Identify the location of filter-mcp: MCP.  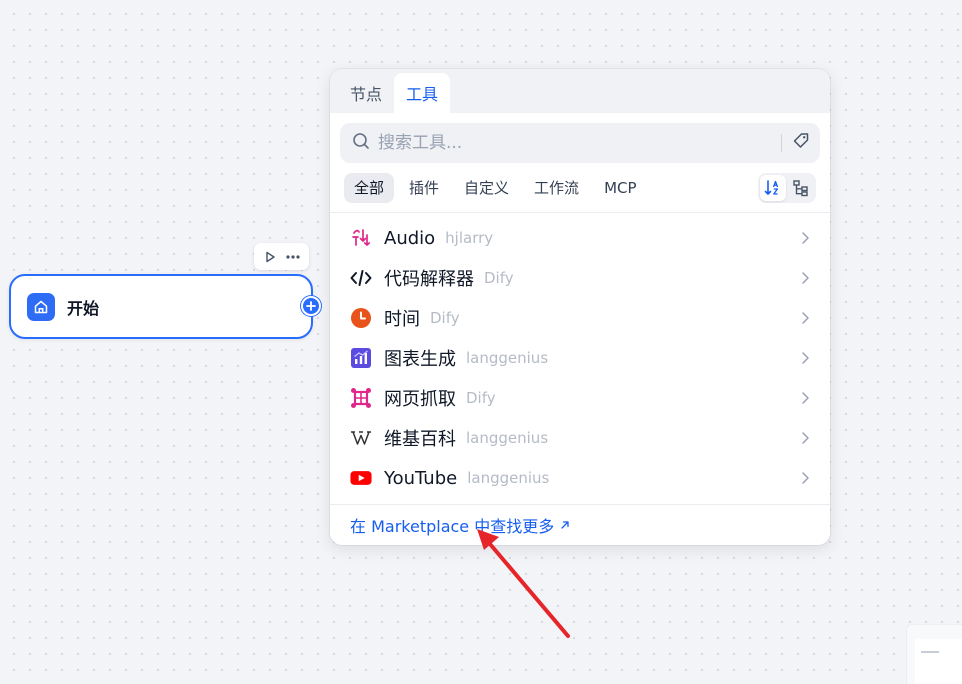
(620, 188).